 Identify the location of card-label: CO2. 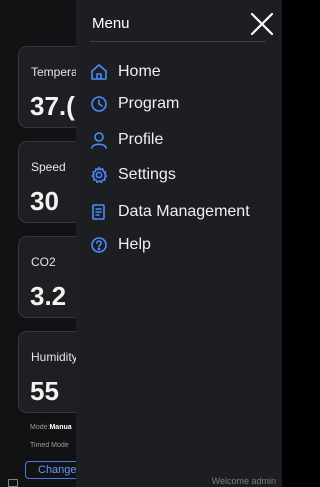
(43, 262).